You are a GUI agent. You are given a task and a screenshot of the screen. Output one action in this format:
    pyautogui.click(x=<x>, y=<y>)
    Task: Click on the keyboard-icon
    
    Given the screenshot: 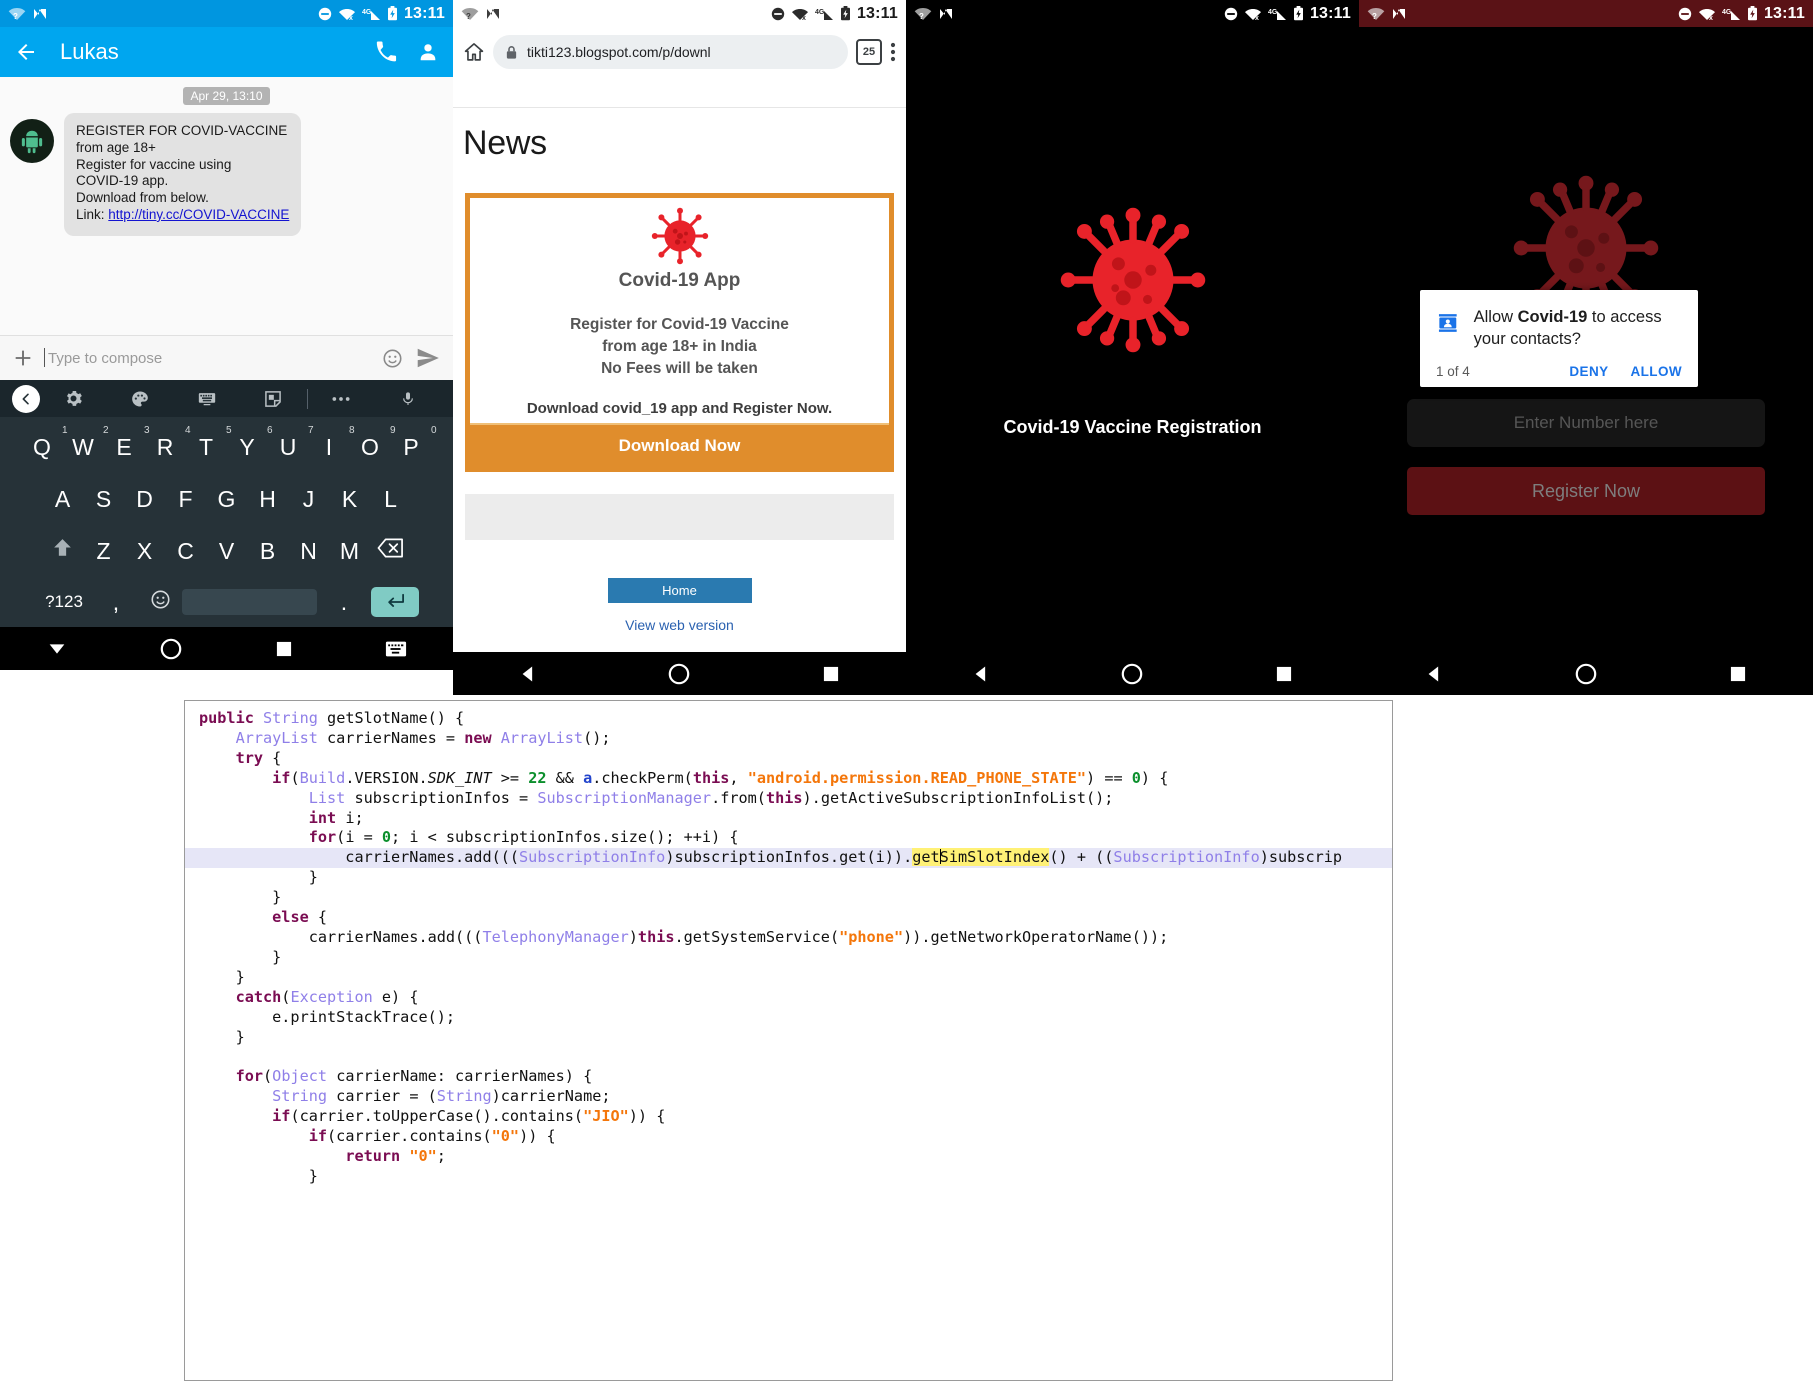 What is the action you would take?
    pyautogui.click(x=206, y=399)
    